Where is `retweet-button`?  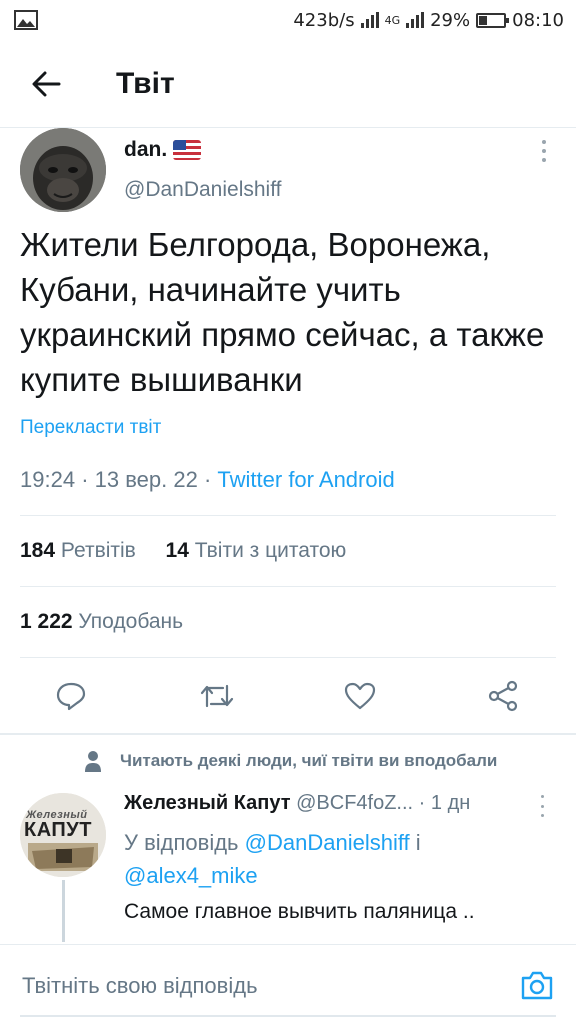
retweet-button is located at coordinates (217, 696).